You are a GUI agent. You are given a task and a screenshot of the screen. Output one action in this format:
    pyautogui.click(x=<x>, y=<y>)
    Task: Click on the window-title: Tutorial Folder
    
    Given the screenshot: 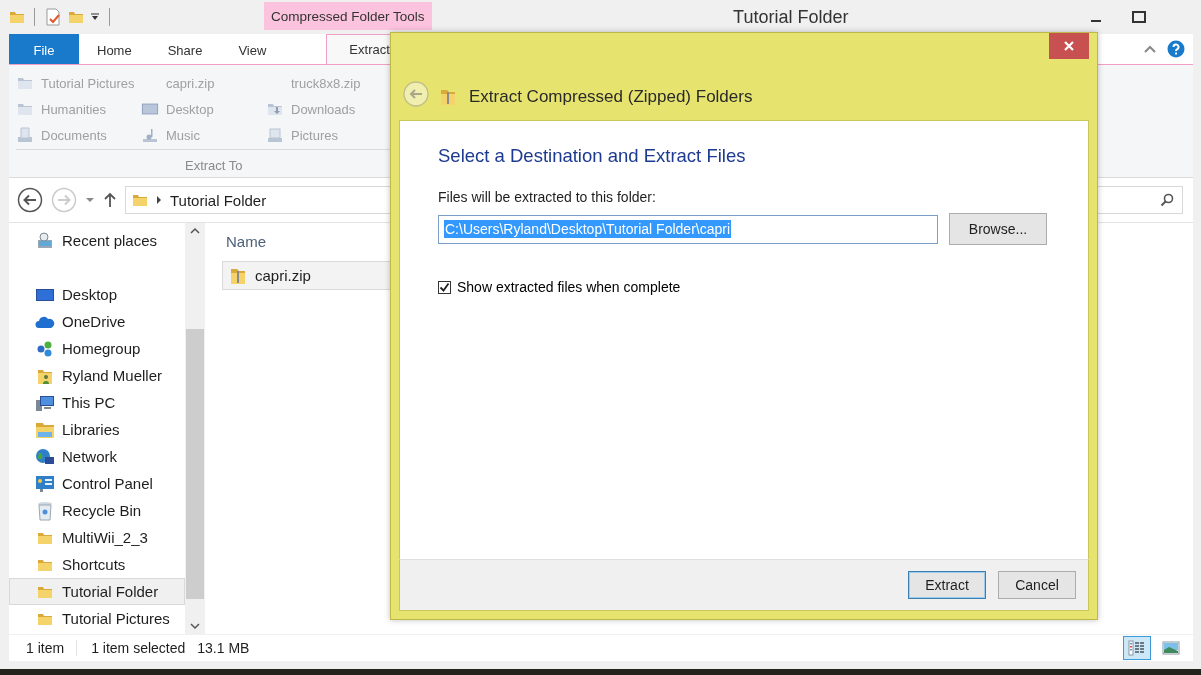 What is the action you would take?
    pyautogui.click(x=791, y=17)
    